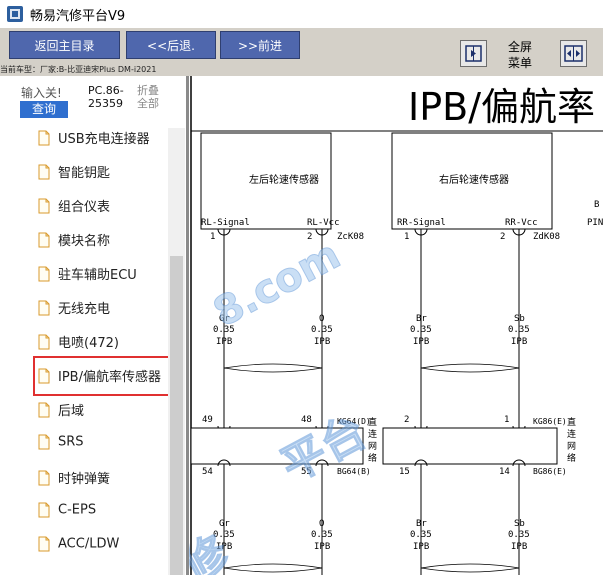 The height and width of the screenshot is (575, 603). Describe the element at coordinates (501, 107) in the screenshot. I see `diagram-title: IPB/偏航率` at that location.